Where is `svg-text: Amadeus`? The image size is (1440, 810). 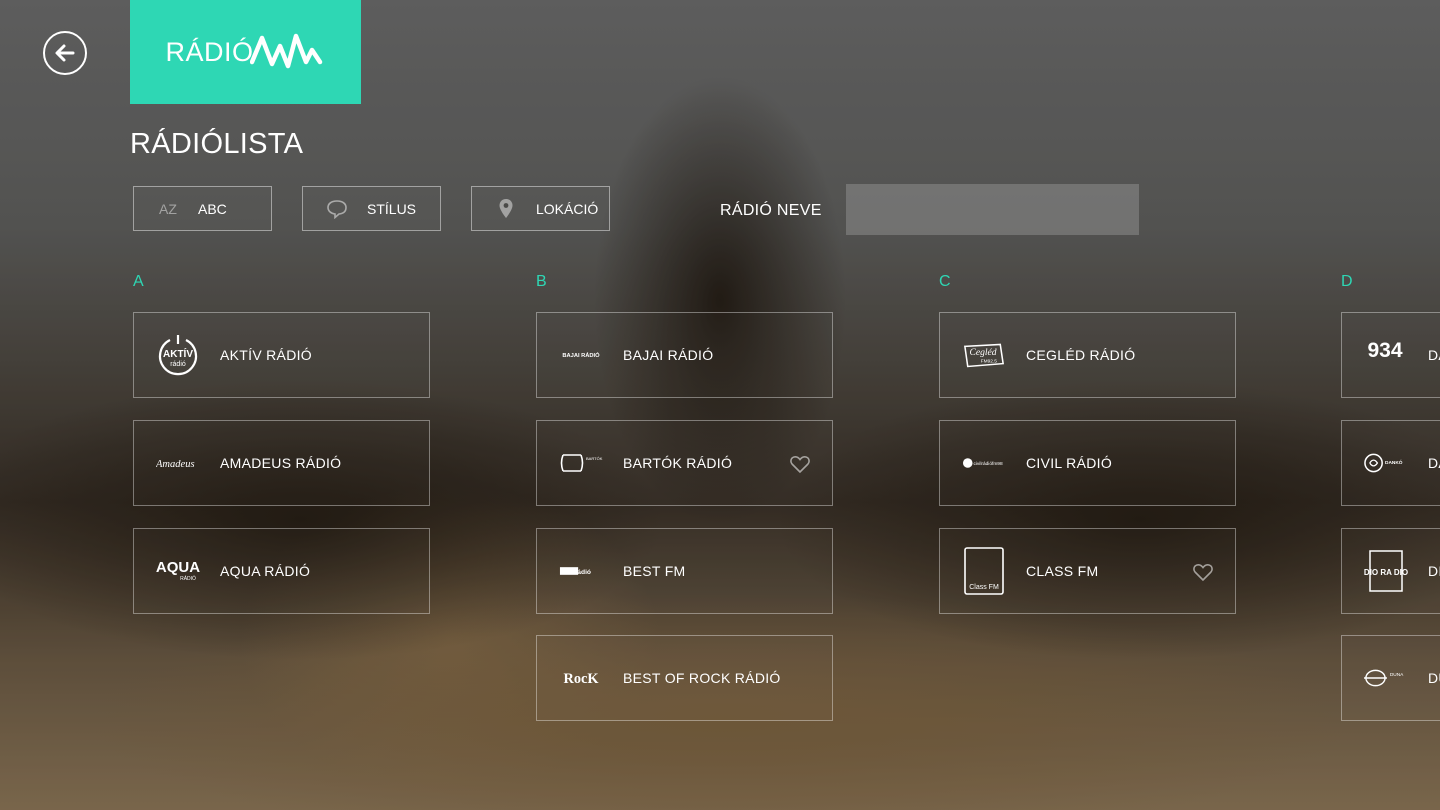
svg-text: Amadeus is located at coordinates (175, 464).